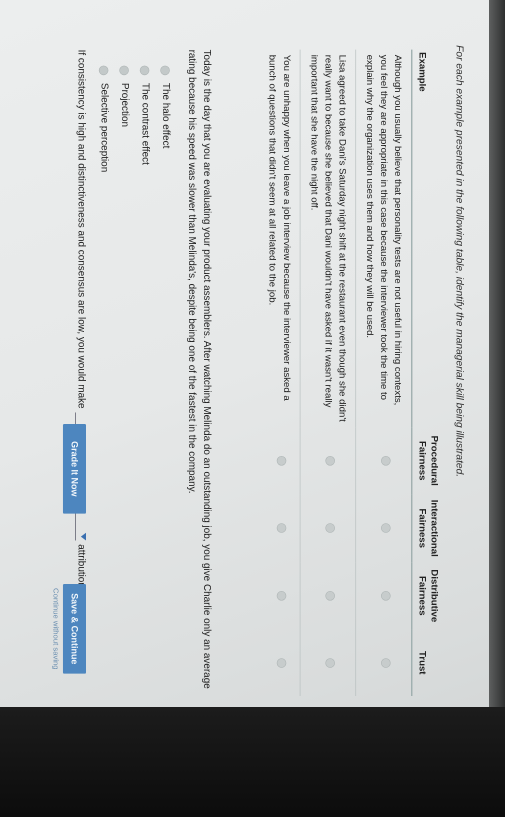 The width and height of the screenshot is (505, 817). Describe the element at coordinates (428, 662) in the screenshot. I see `column-header-trust: Trust` at that location.